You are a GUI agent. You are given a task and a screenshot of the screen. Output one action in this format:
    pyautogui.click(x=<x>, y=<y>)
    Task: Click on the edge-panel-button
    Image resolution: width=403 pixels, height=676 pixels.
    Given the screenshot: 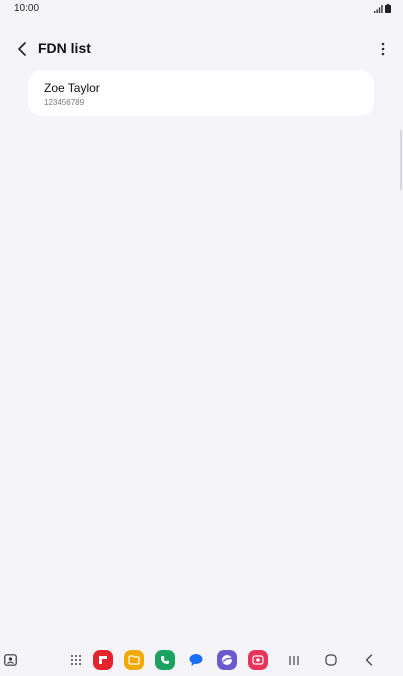 What is the action you would take?
    pyautogui.click(x=10, y=660)
    